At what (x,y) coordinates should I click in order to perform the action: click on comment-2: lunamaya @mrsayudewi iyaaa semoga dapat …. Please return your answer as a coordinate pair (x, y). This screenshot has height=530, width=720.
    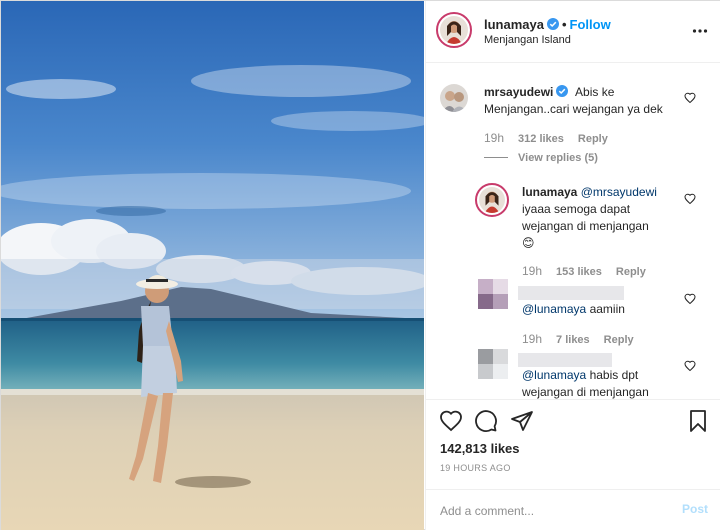
    Looking at the image, I should click on (597, 218).